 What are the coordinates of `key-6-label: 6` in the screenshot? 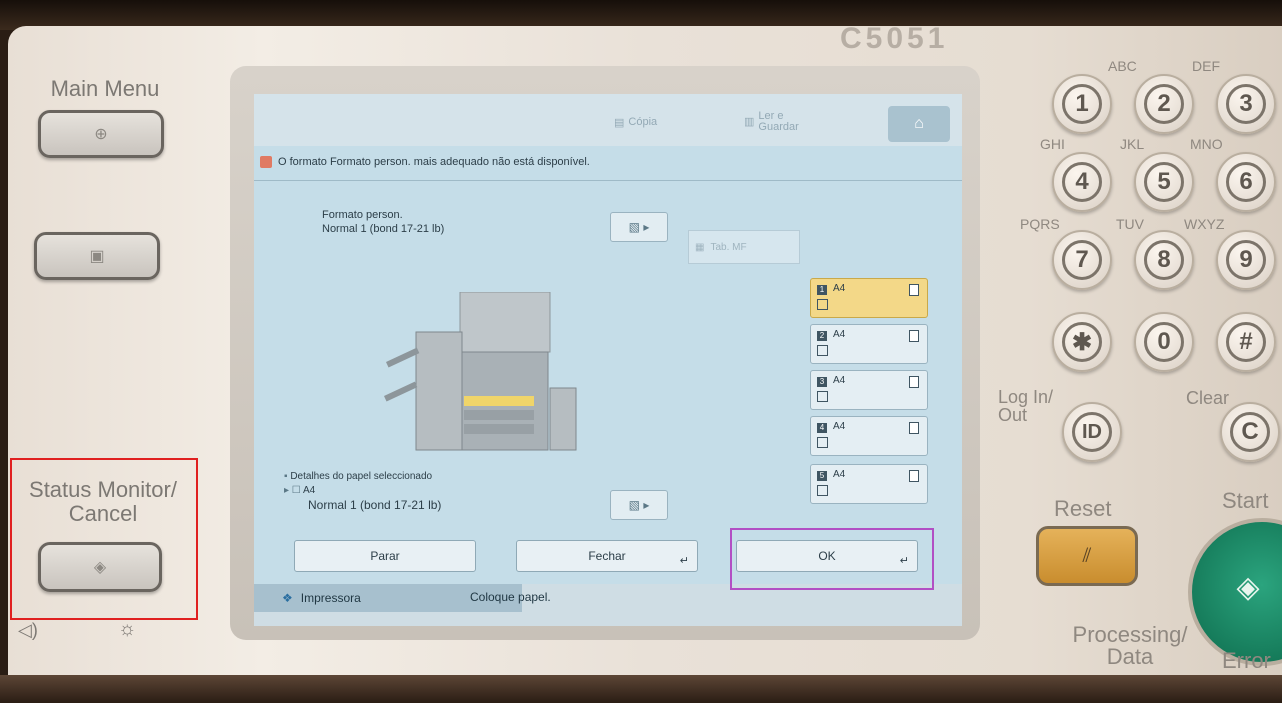 It's located at (1246, 182).